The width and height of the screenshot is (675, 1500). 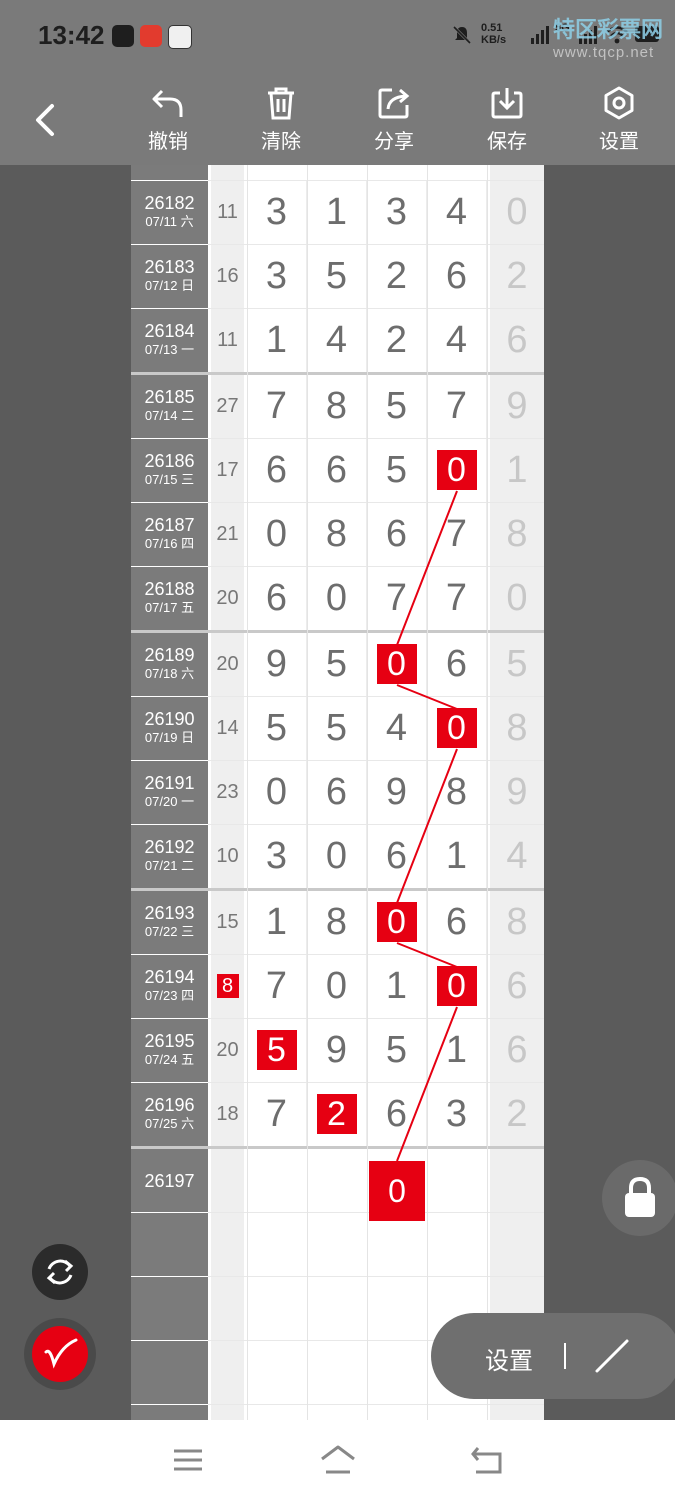 I want to click on period-cell: 26192 07/21 二, so click(x=169, y=856).